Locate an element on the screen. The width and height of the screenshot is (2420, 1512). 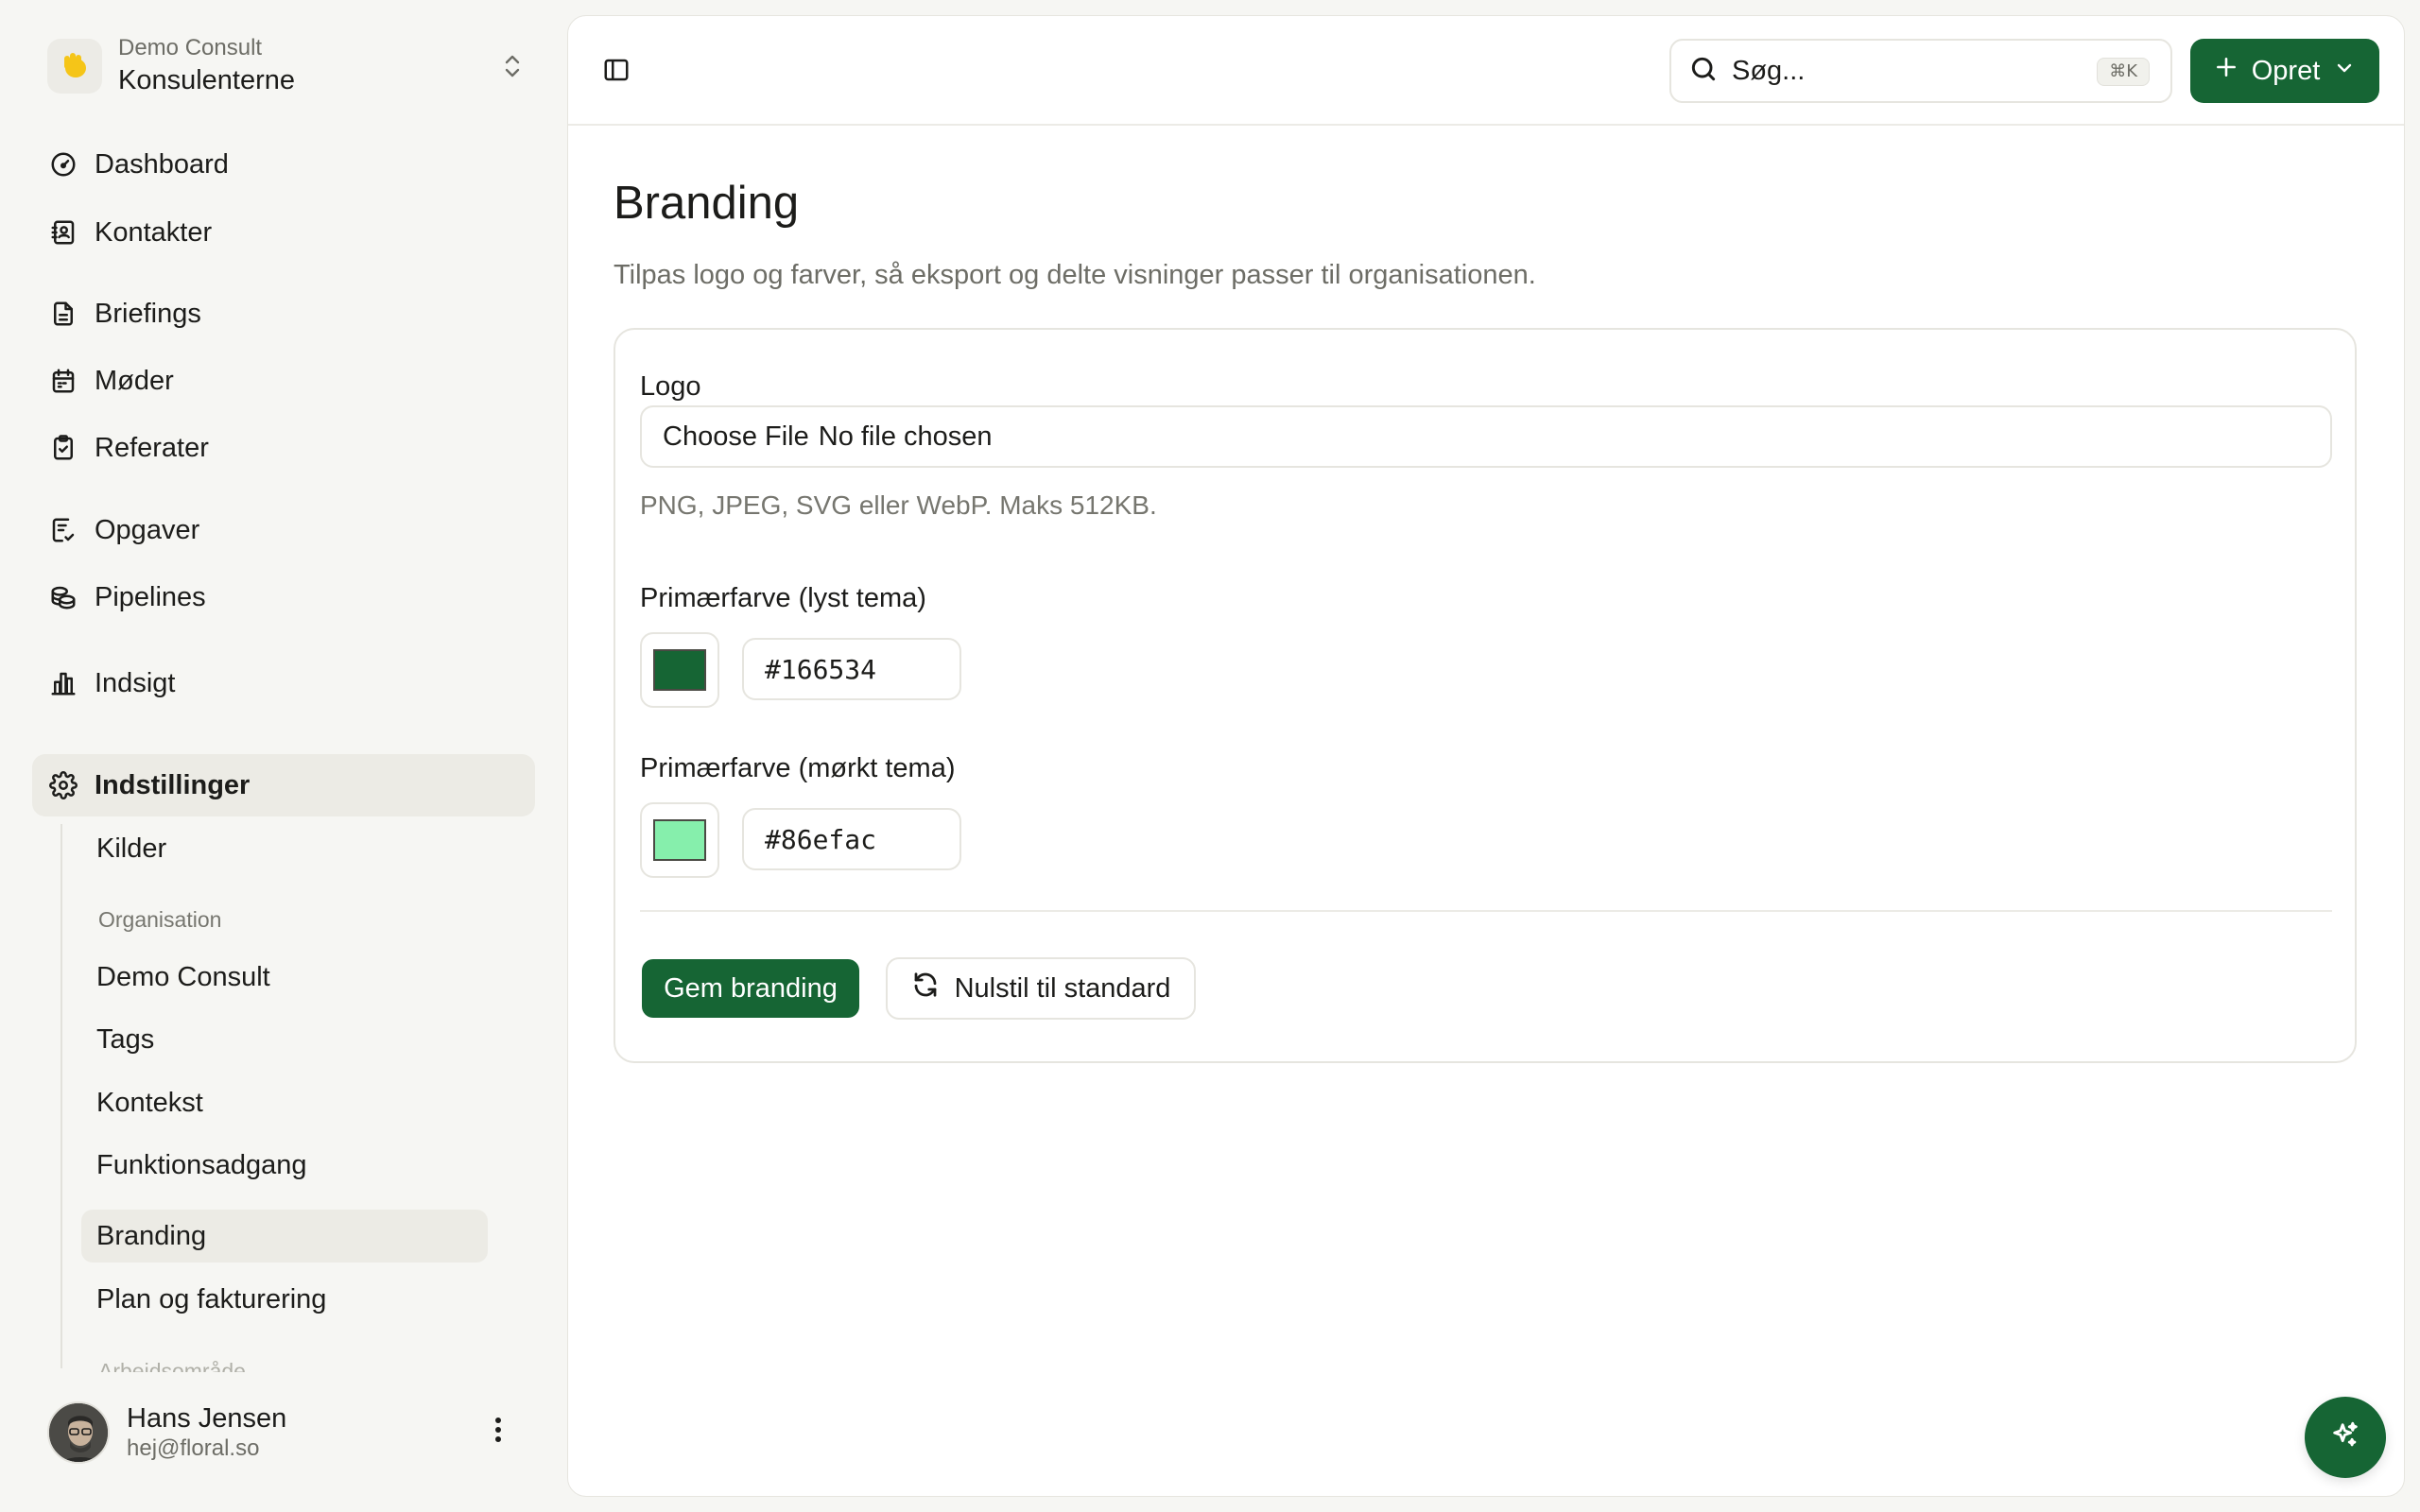
plus-icon is located at coordinates (2226, 71).